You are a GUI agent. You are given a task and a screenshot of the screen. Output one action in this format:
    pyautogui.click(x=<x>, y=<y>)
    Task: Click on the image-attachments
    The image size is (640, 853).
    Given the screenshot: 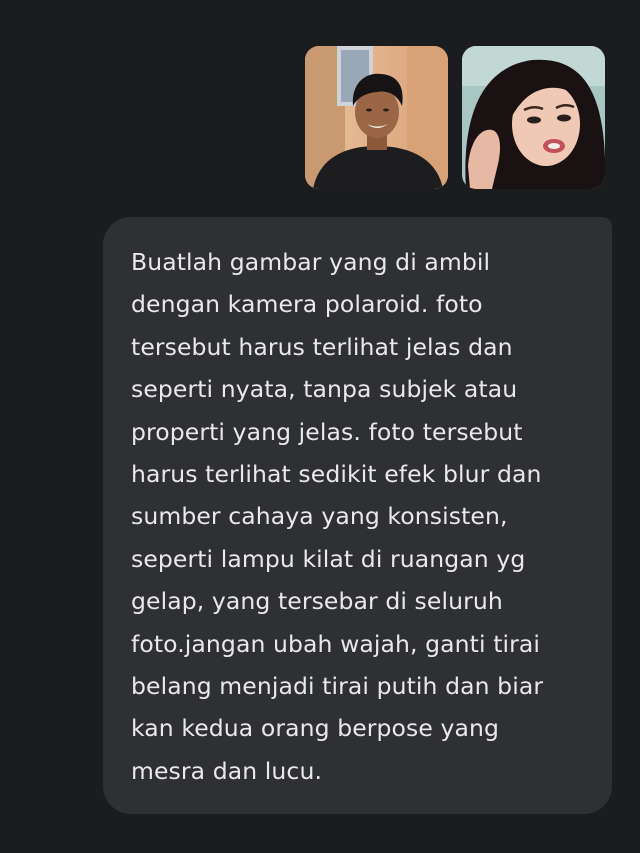 What is the action you would take?
    pyautogui.click(x=455, y=117)
    